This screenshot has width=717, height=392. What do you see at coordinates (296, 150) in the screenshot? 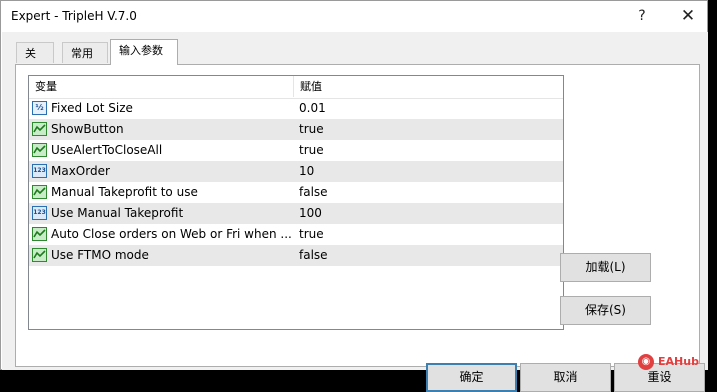
I see `table-row: UseAlertToCloseAll true` at bounding box center [296, 150].